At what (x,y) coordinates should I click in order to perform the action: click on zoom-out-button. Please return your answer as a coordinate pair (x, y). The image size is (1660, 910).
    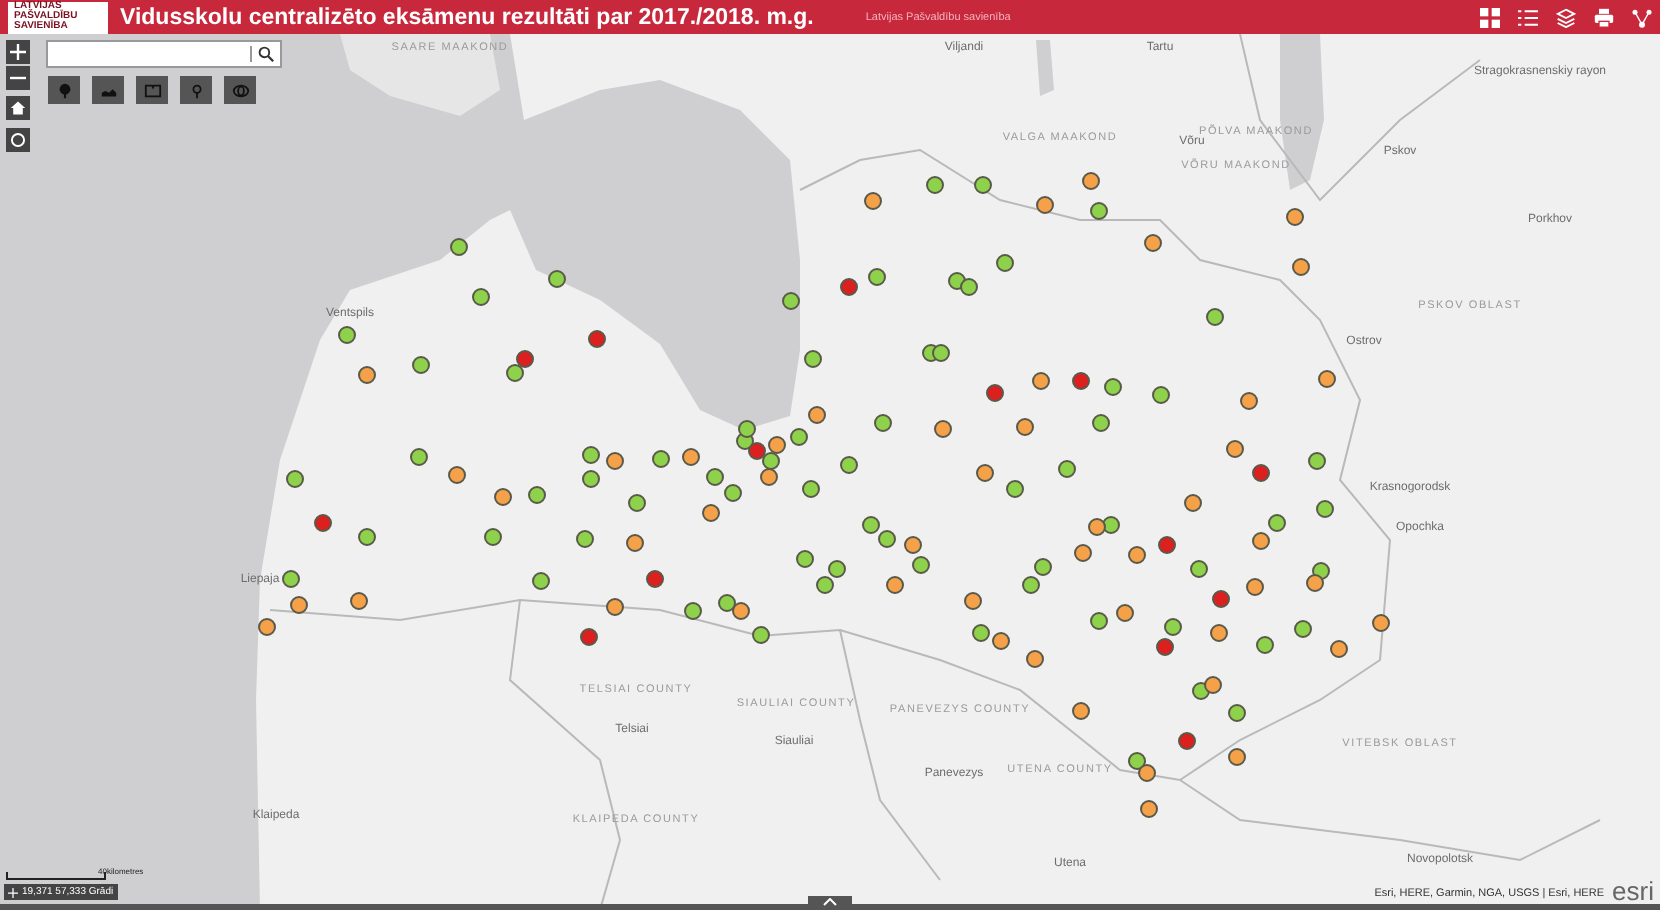
    Looking at the image, I should click on (18, 78).